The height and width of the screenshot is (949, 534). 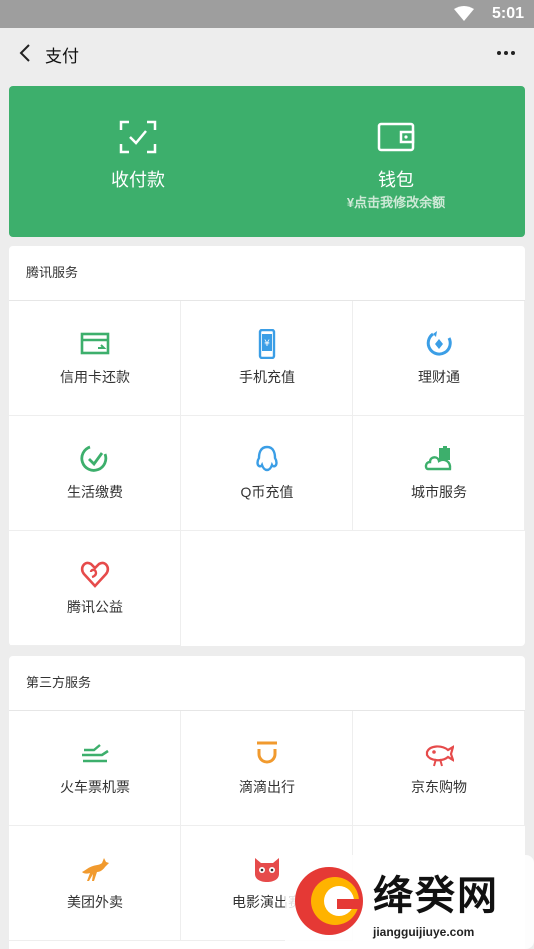 What do you see at coordinates (267, 273) in the screenshot?
I see `section-title: 腾讯服务` at bounding box center [267, 273].